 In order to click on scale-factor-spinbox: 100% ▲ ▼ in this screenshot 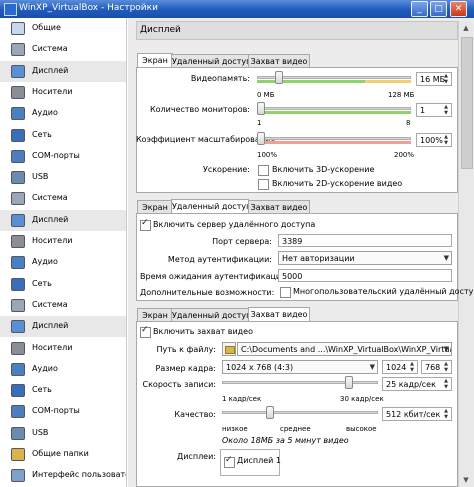, I will do `click(434, 140)`.